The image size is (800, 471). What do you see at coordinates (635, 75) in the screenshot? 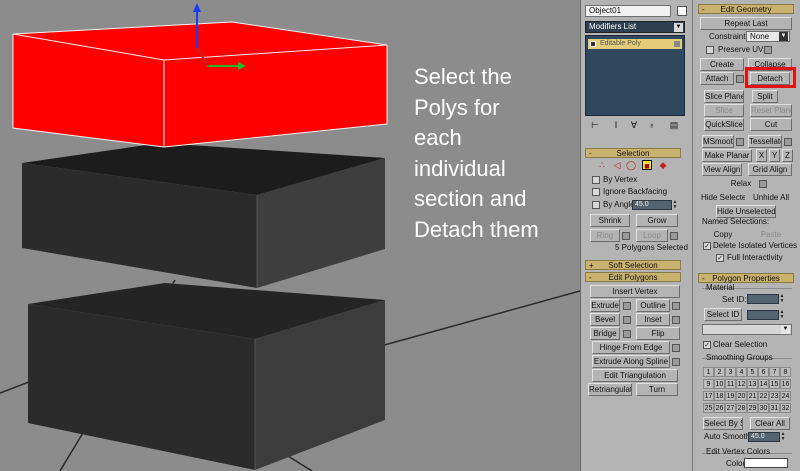
I see `modifier-stack: Editable Poly` at bounding box center [635, 75].